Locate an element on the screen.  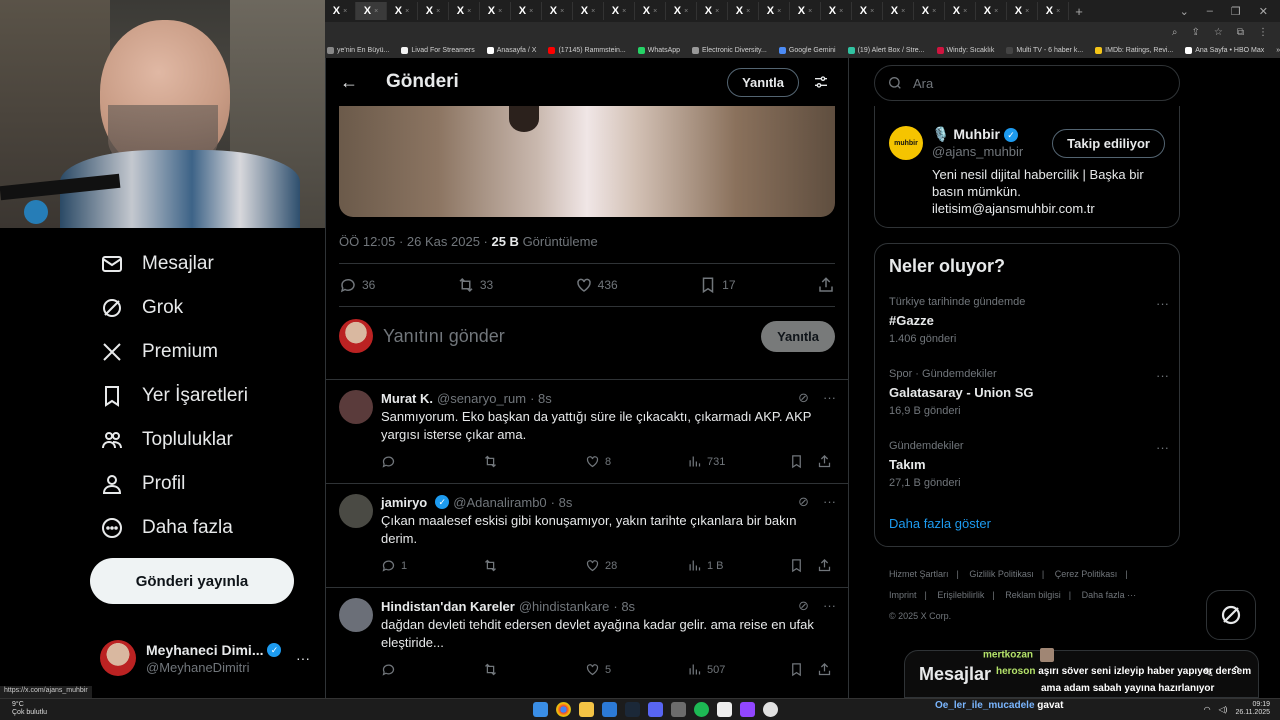
like-action: 436 is located at coordinates (596, 285).